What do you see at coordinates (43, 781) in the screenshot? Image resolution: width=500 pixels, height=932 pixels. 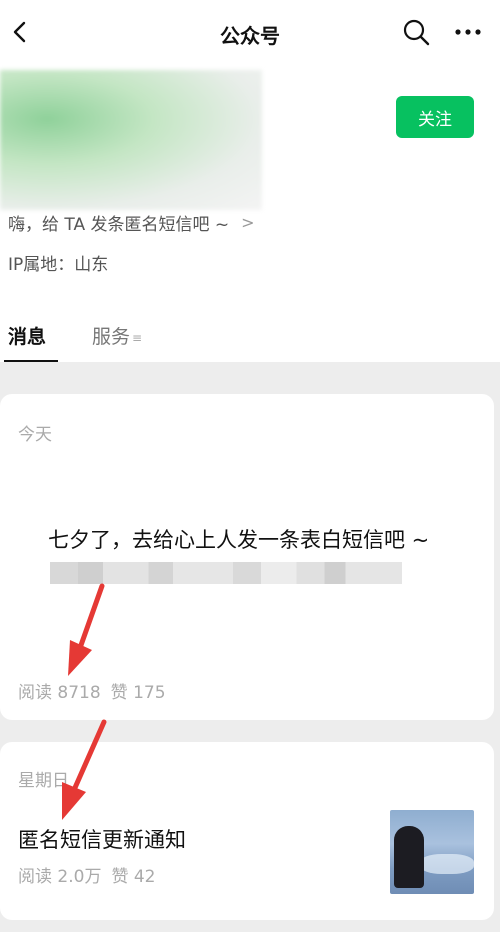 I see `message-date: 星期日` at bounding box center [43, 781].